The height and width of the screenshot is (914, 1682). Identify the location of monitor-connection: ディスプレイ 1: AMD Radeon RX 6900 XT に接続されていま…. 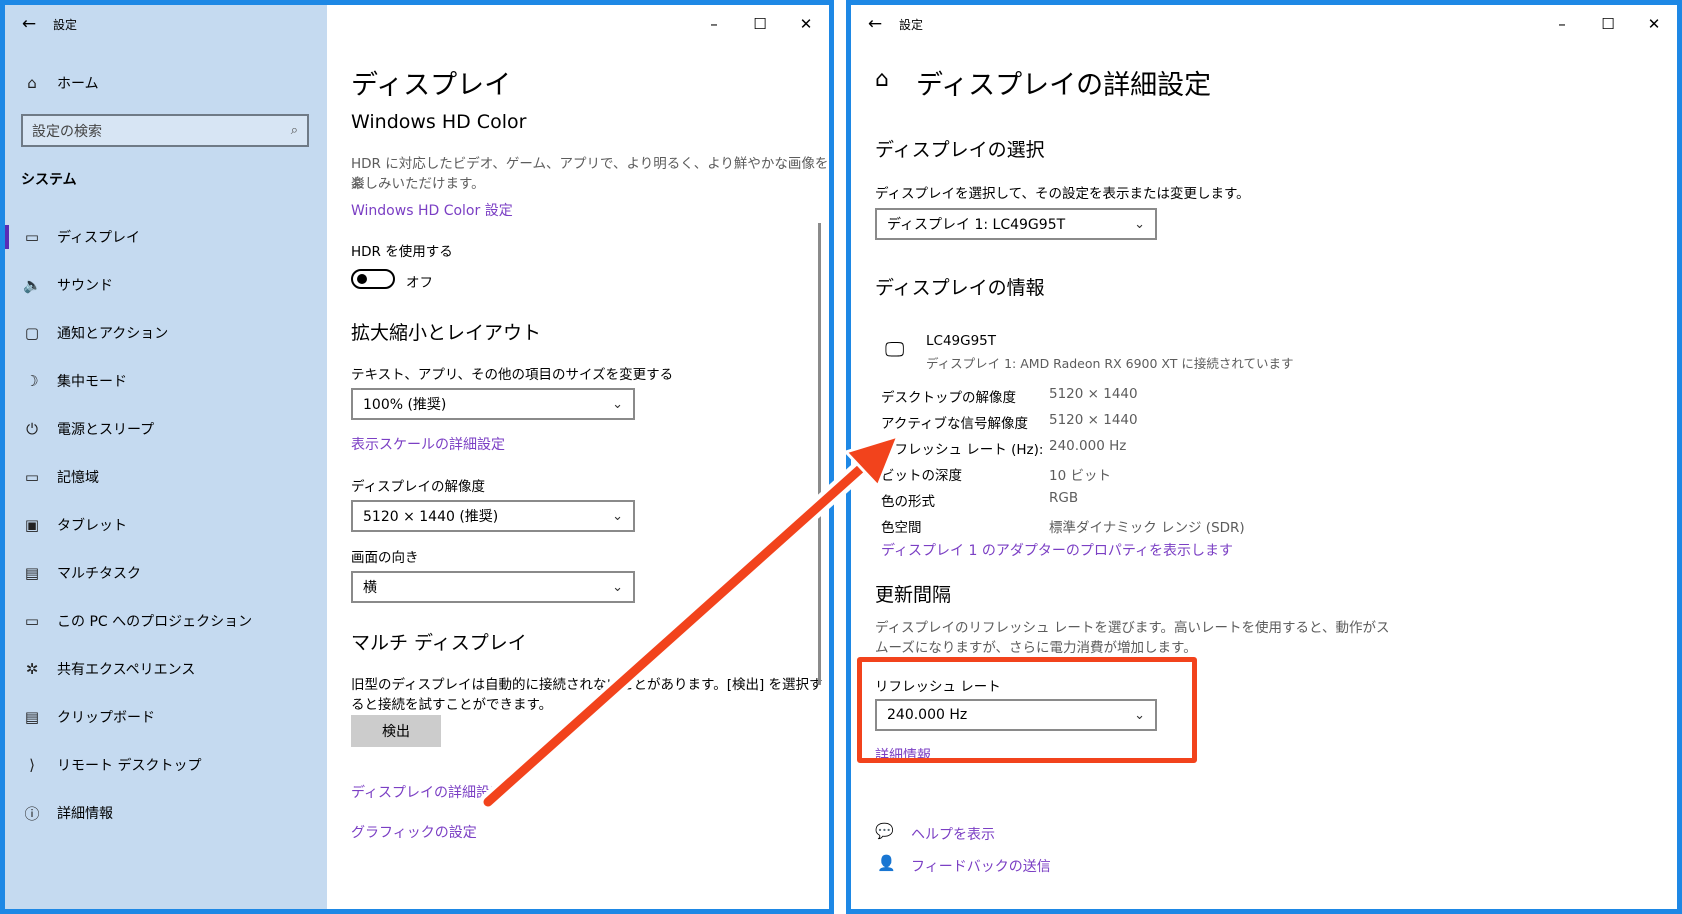
(1110, 363).